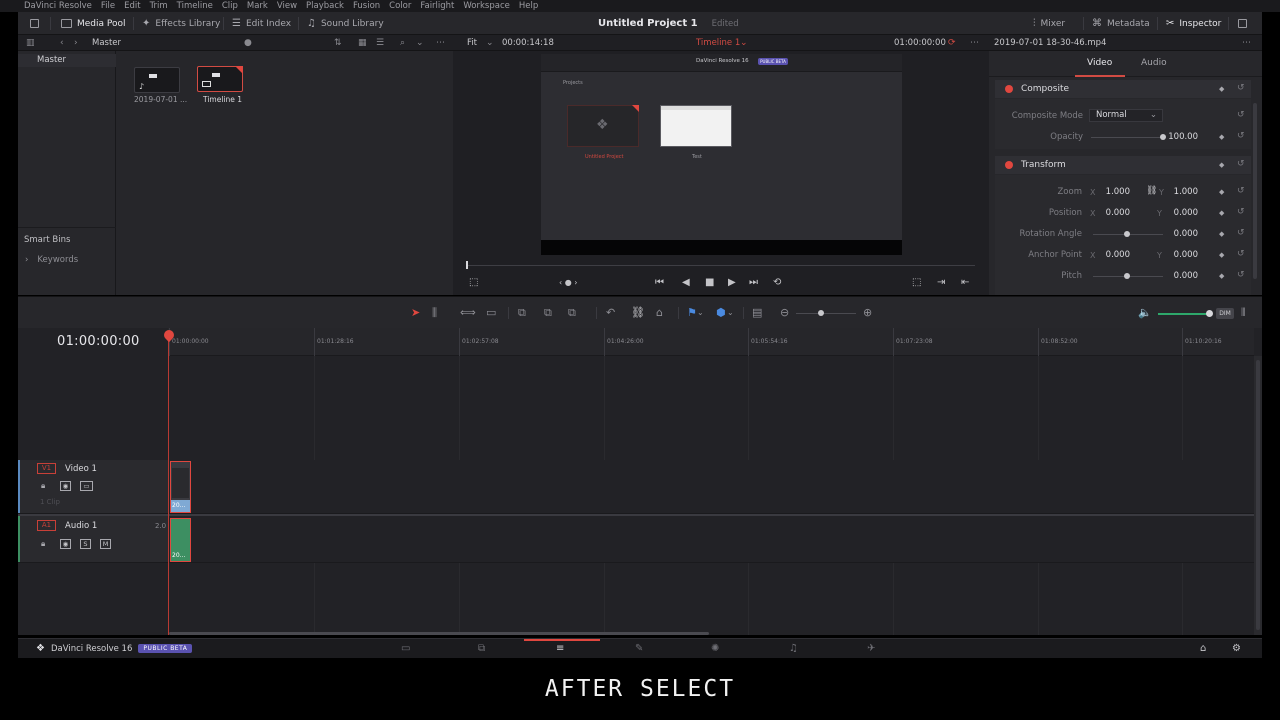 This screenshot has height=720, width=1280. Describe the element at coordinates (1009, 89) in the screenshot. I see `enable-toggle-icon` at that location.